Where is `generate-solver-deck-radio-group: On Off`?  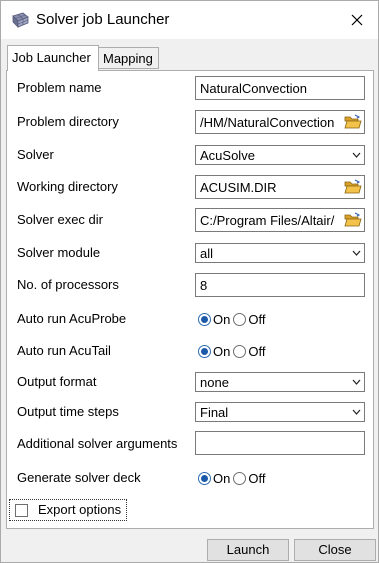
generate-solver-deck-radio-group: On Off is located at coordinates (233, 478).